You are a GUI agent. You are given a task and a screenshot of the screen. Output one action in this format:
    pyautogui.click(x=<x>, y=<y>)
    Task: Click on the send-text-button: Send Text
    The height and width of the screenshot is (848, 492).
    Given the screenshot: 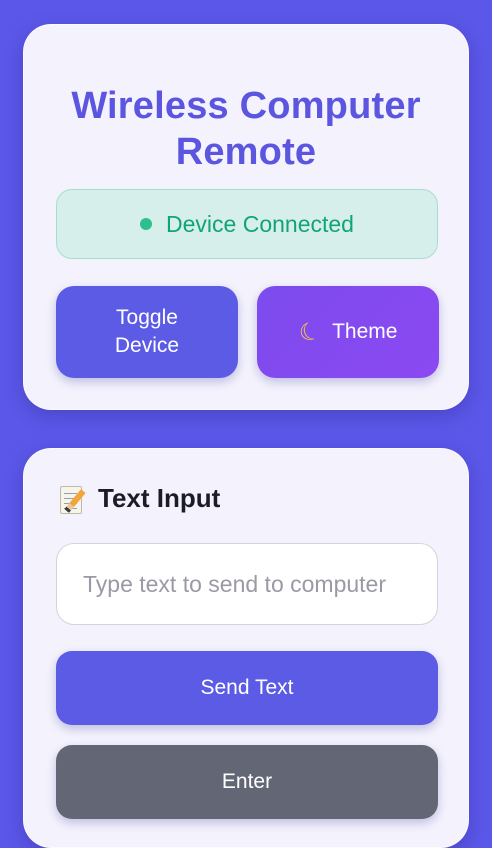 What is the action you would take?
    pyautogui.click(x=247, y=688)
    